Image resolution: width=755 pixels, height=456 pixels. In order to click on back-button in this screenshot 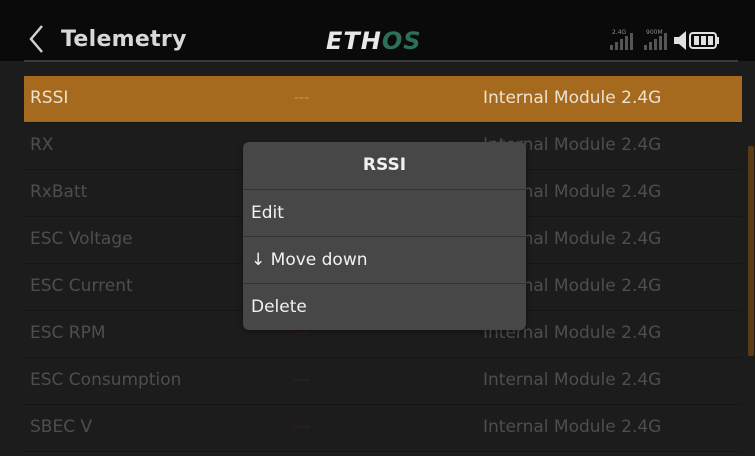, I will do `click(37, 42)`.